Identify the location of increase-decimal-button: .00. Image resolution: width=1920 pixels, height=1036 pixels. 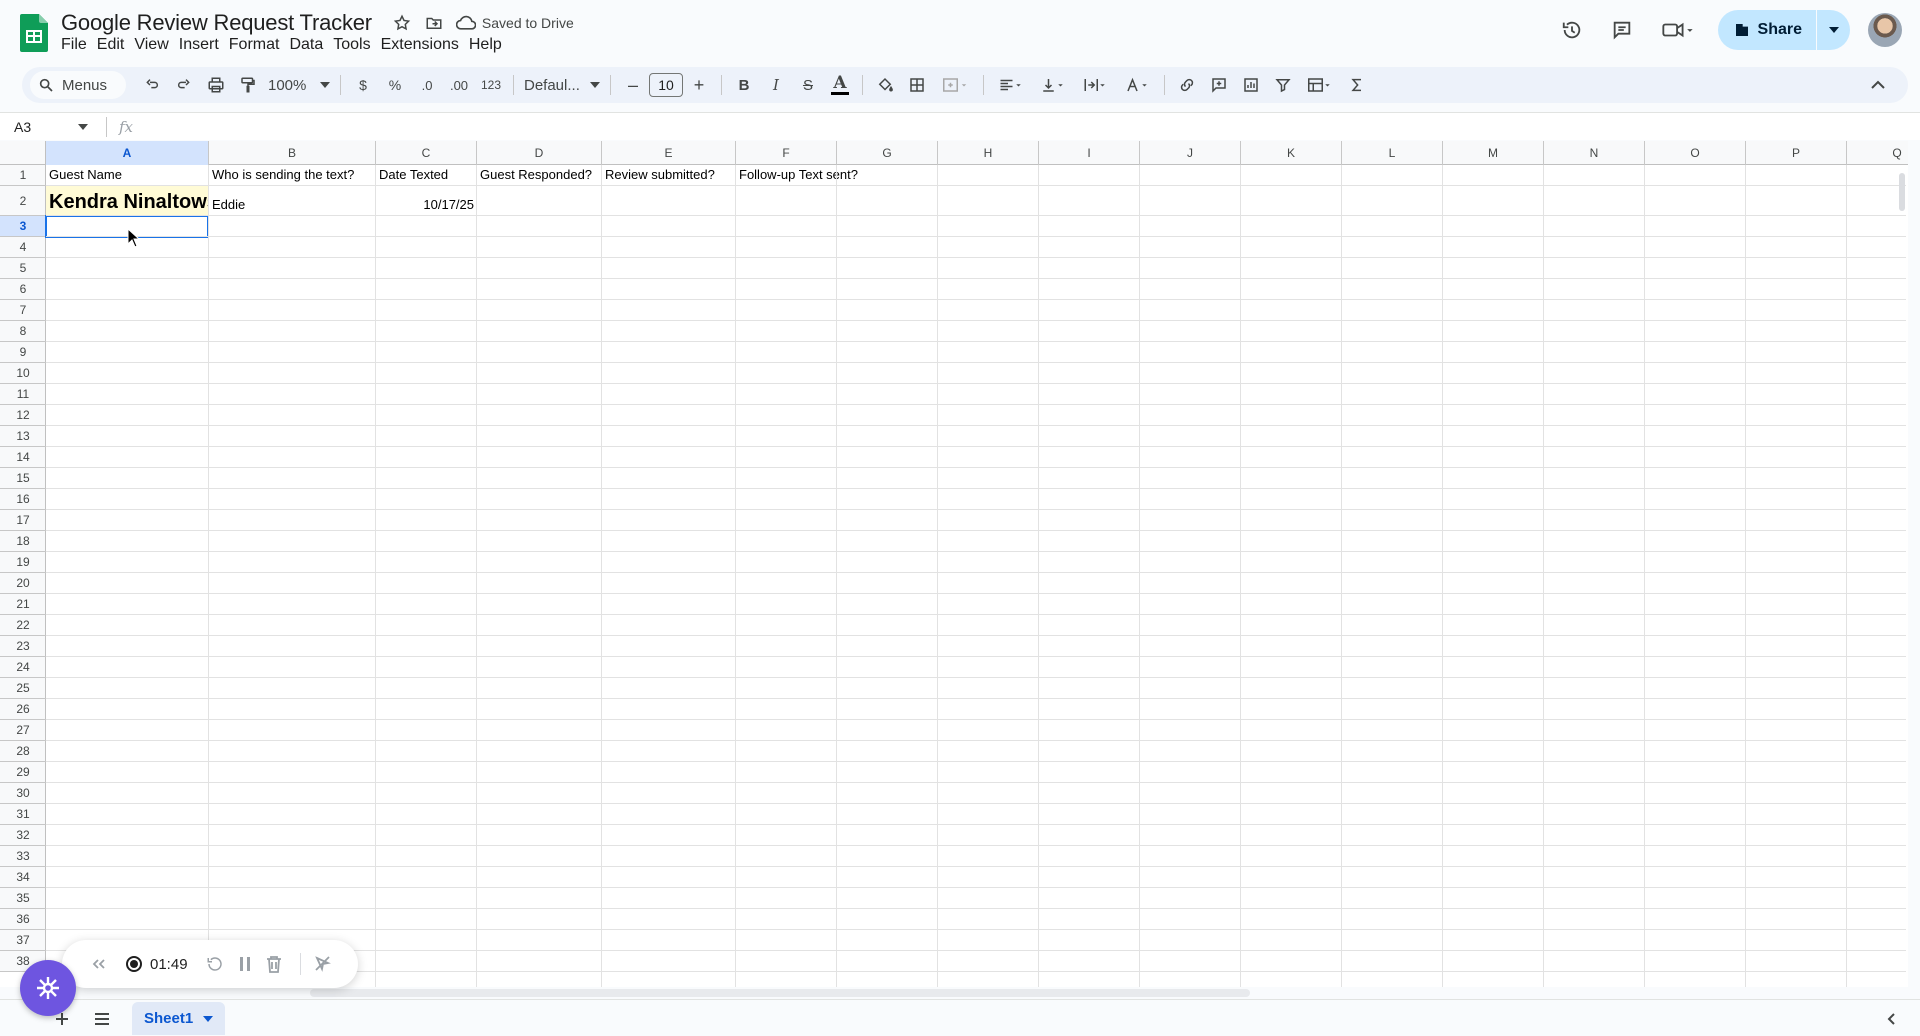
(459, 85).